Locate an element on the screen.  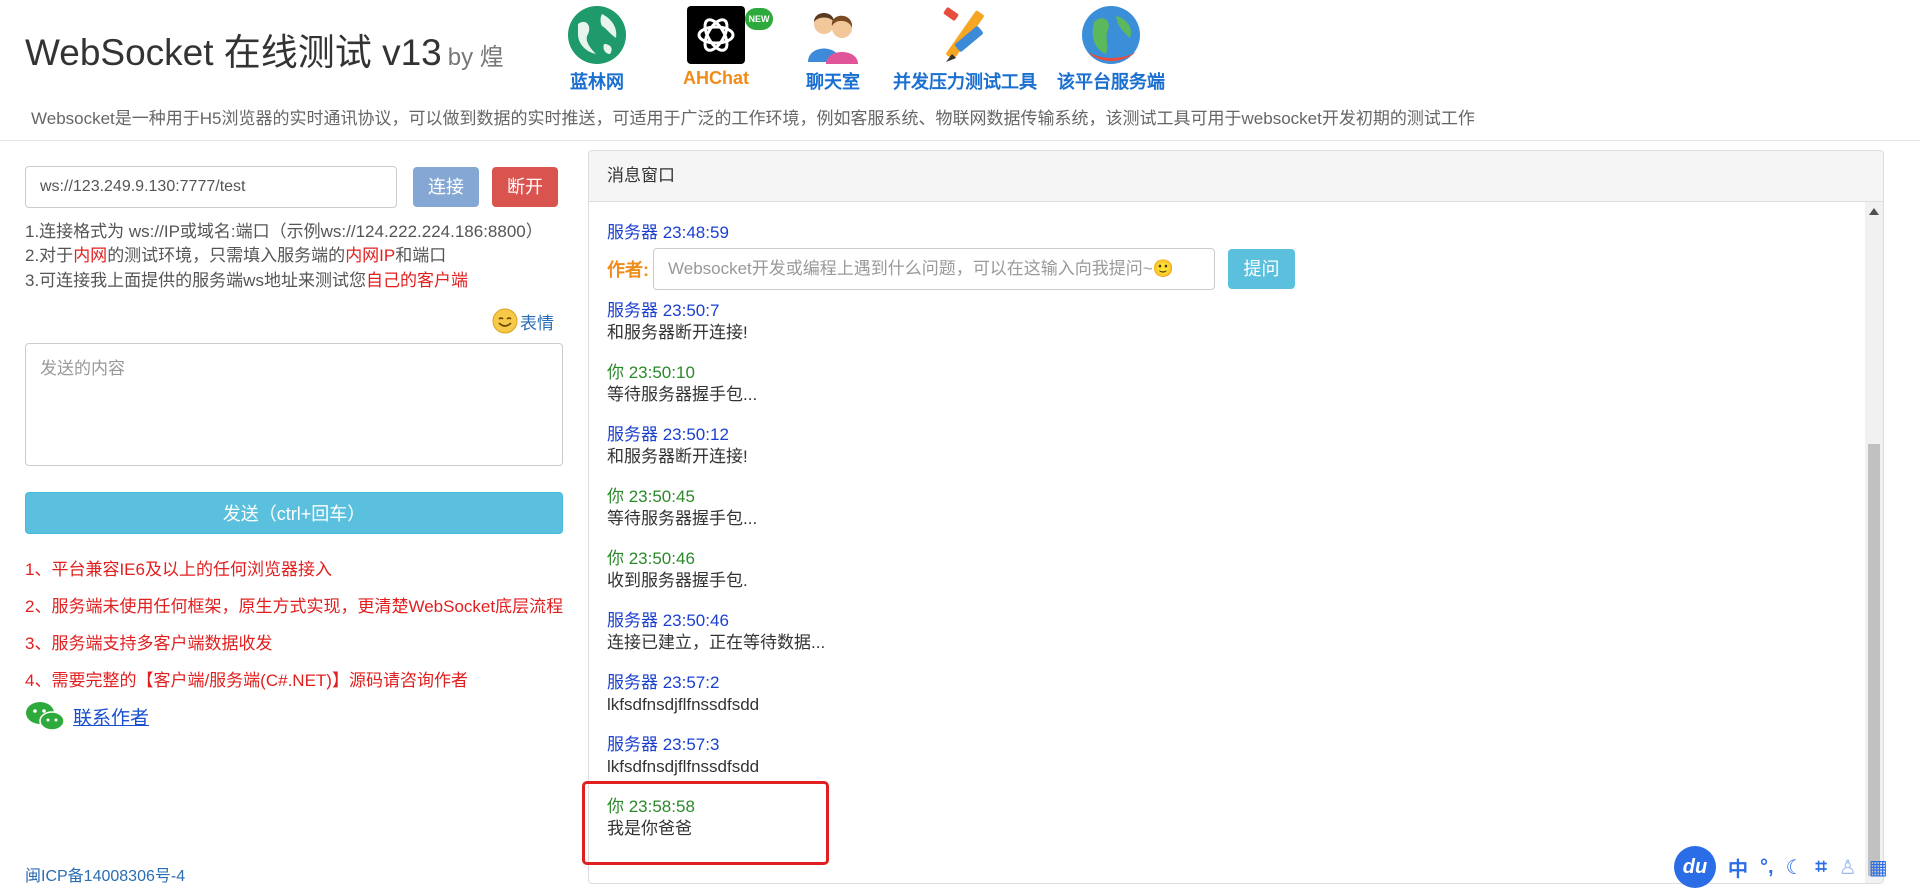
smiley-icon is located at coordinates (505, 321).